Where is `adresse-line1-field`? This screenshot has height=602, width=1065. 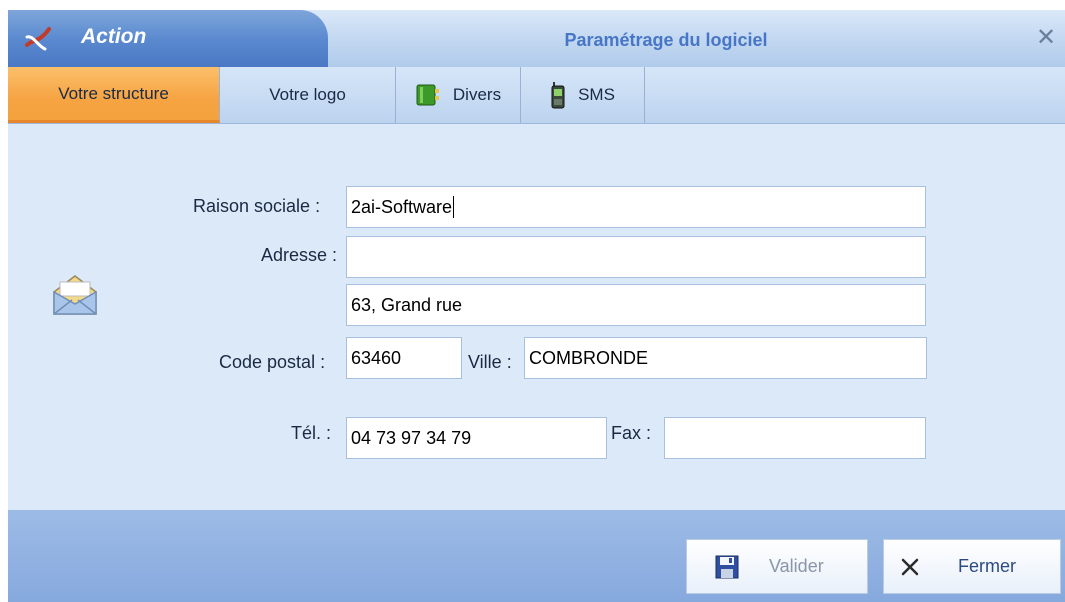
adresse-line1-field is located at coordinates (636, 257).